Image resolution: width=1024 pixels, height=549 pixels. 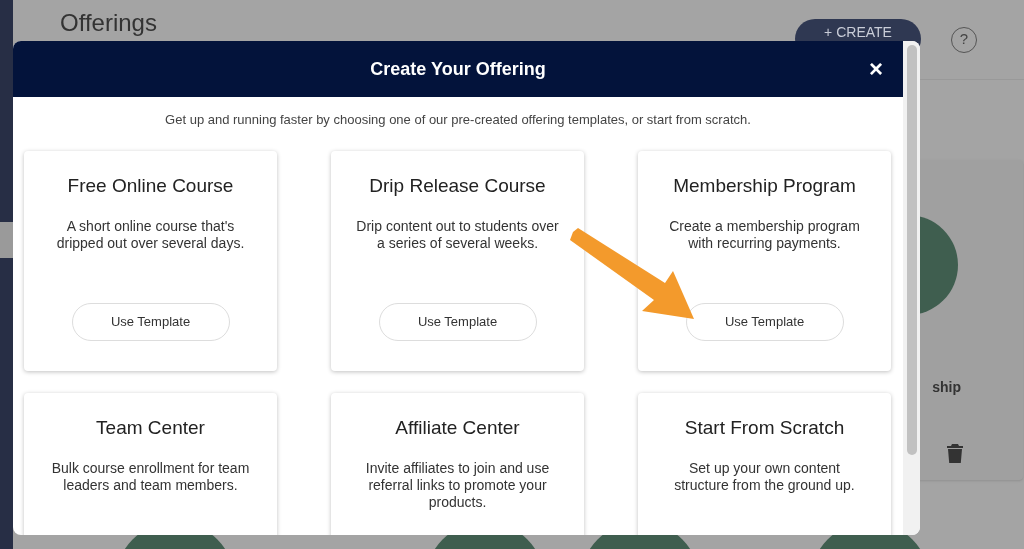 I want to click on card-title: Membership Program, so click(x=764, y=185).